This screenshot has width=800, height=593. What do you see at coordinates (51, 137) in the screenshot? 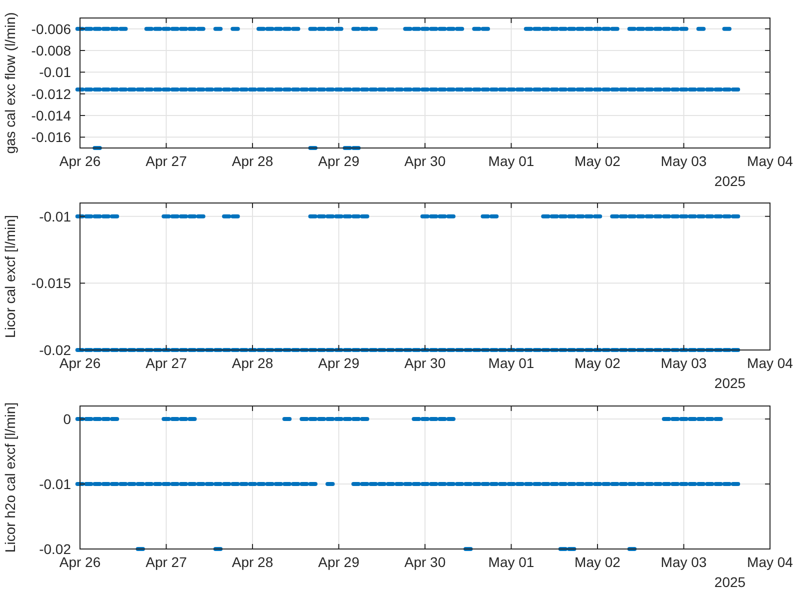
I see `tick-label: -0.016` at bounding box center [51, 137].